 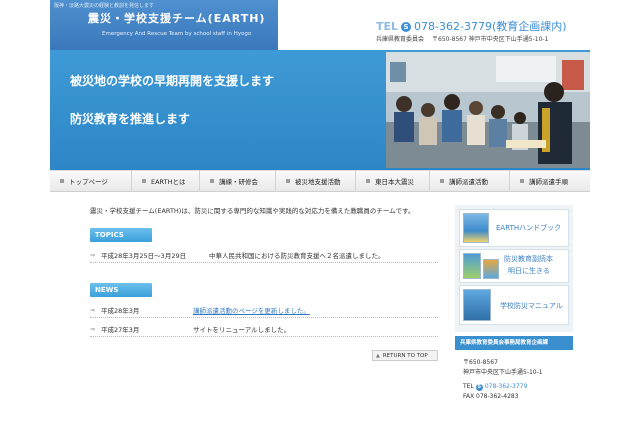 What do you see at coordinates (297, 256) in the screenshot?
I see `topics-text: 中華人民共和国における防災教育支援へ２名派遣しました。` at bounding box center [297, 256].